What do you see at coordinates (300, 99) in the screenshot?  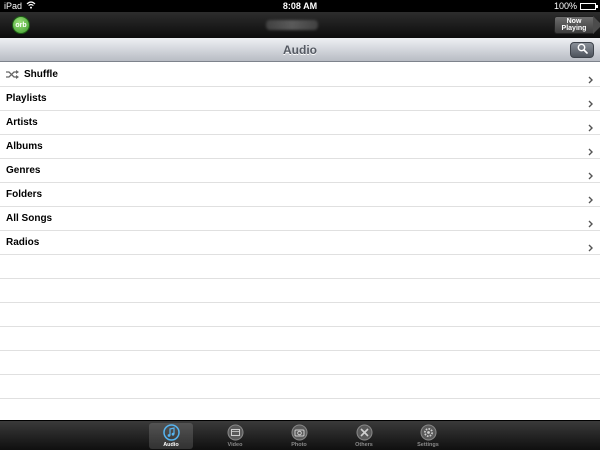 I see `list-item-playlists: Playlists` at bounding box center [300, 99].